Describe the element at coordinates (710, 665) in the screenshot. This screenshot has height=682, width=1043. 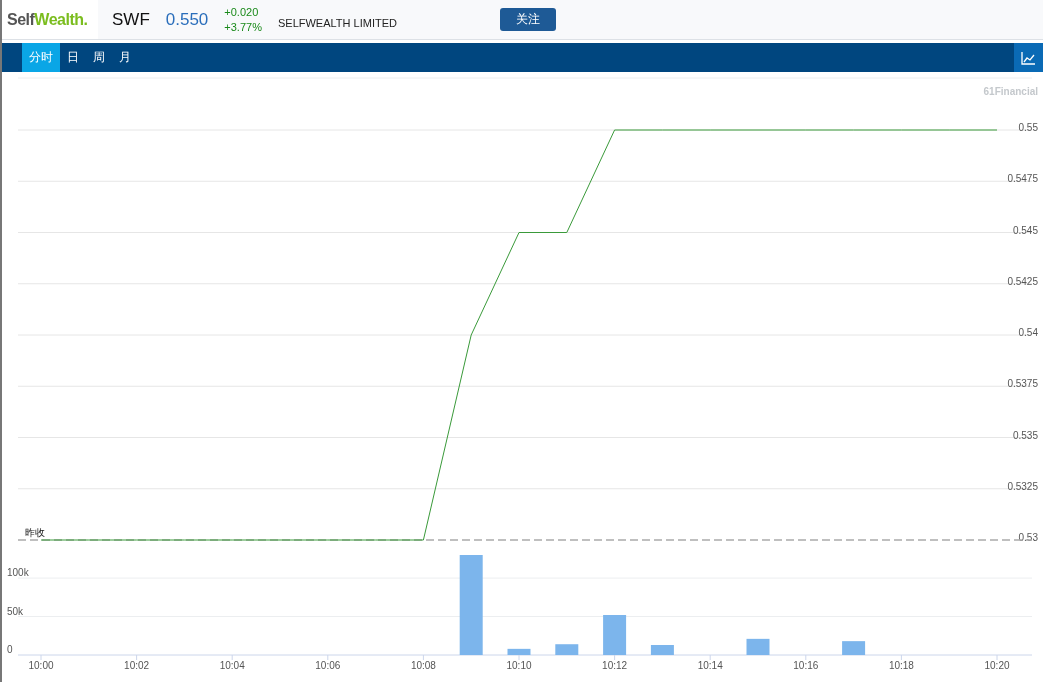
I see `x-axis-label: 10:14` at that location.